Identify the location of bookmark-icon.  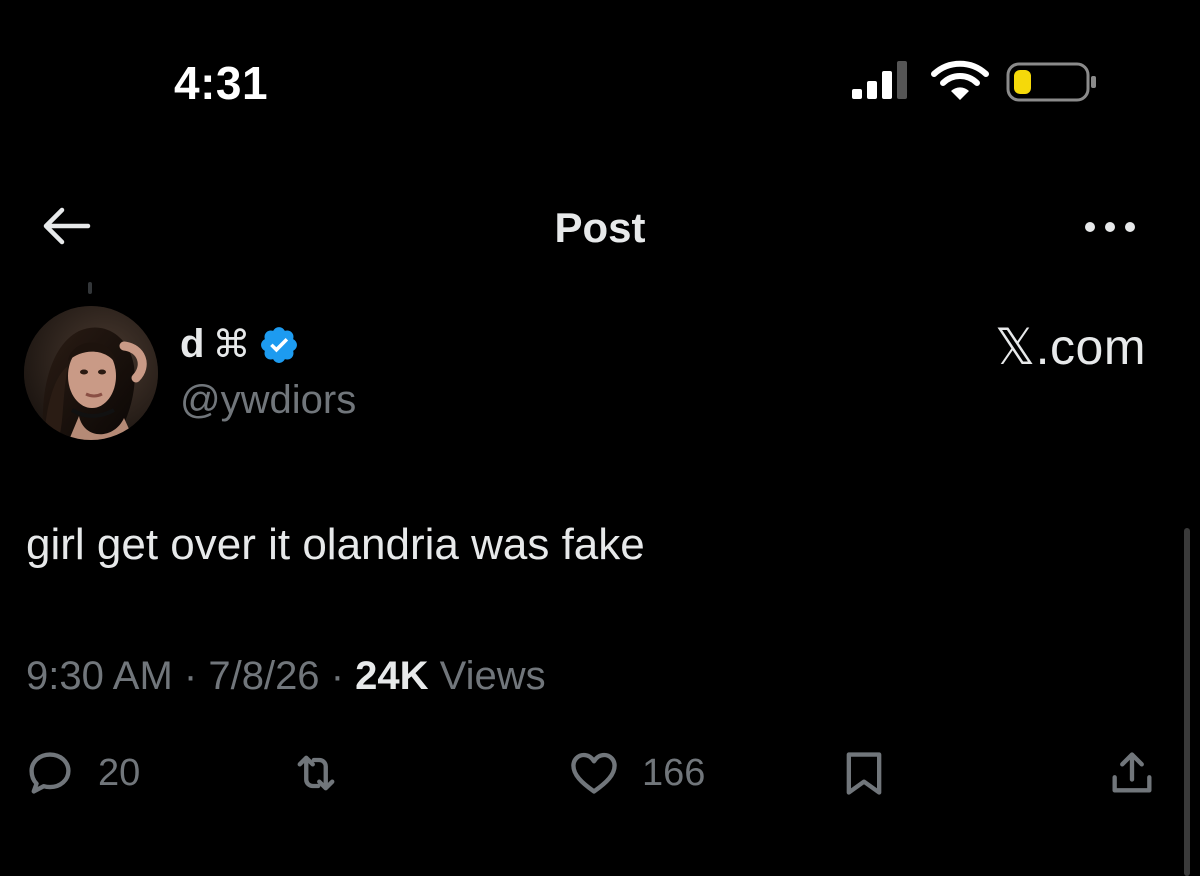
(864, 773).